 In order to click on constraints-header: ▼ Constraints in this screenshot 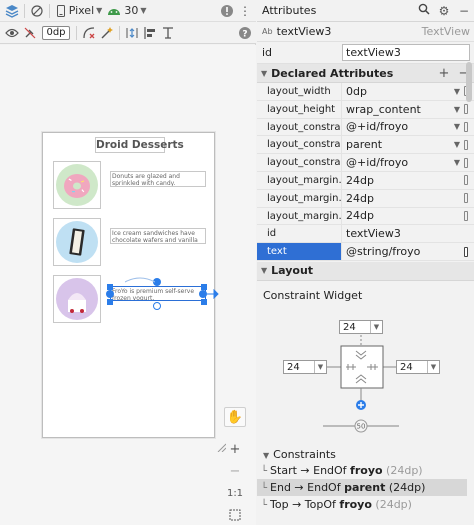, I will do `click(362, 454)`.